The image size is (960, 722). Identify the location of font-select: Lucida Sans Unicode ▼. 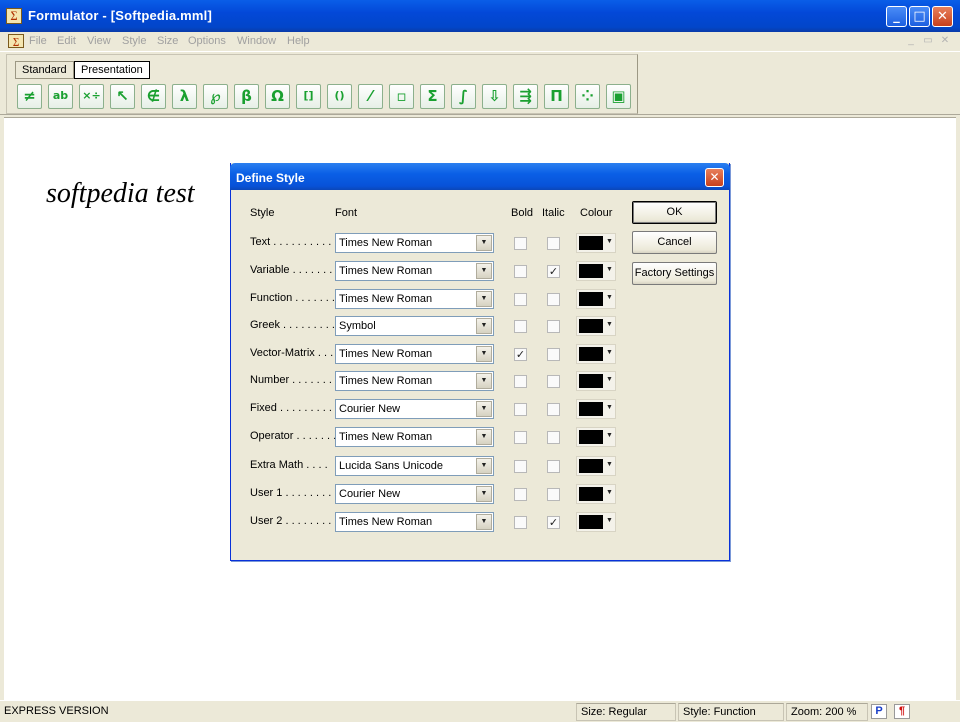
(414, 466).